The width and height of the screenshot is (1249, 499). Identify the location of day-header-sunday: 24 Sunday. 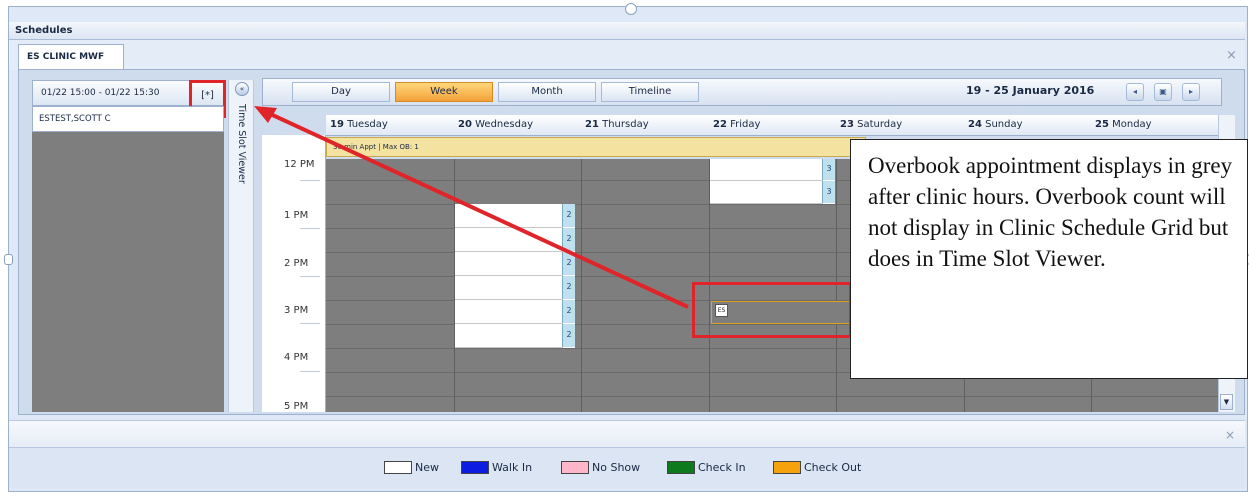
(1027, 125).